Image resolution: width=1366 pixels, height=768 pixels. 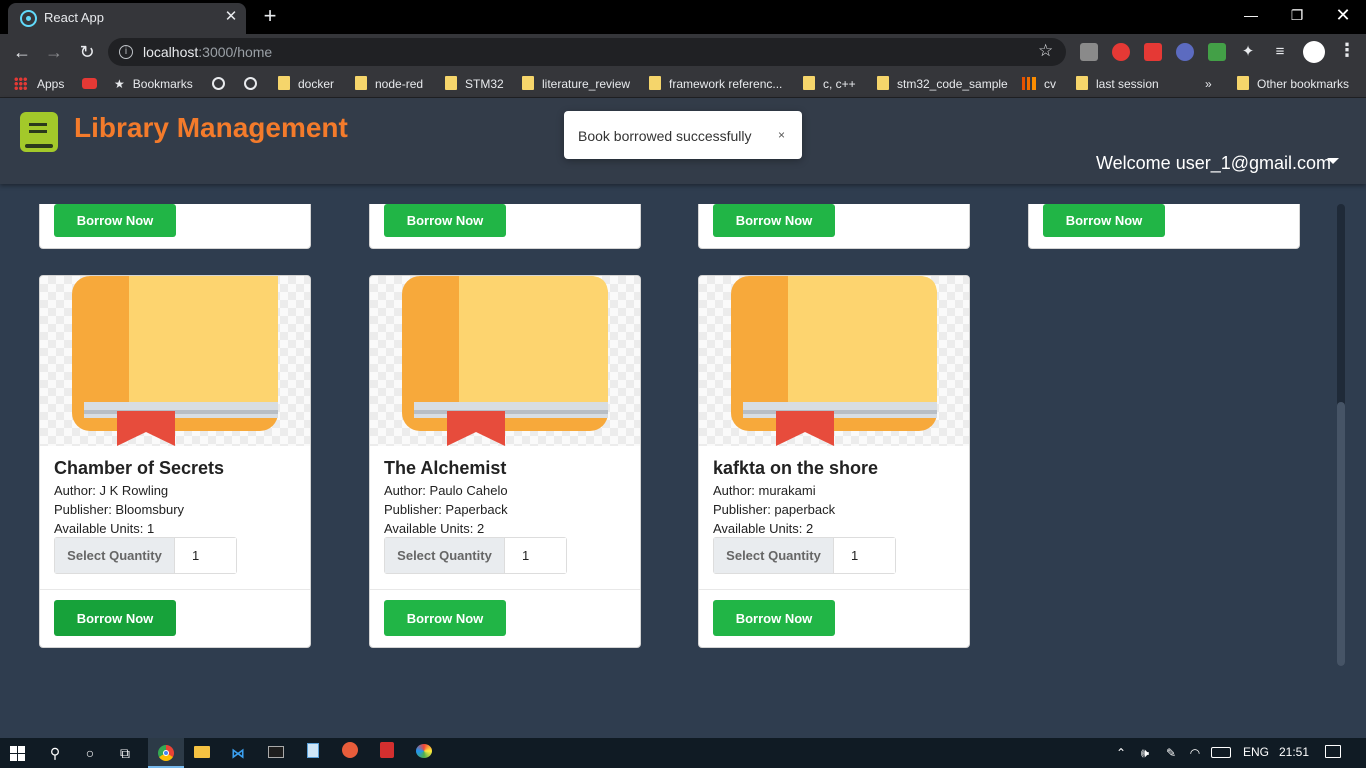 What do you see at coordinates (1251, 16) in the screenshot?
I see `minimize-icon: —` at bounding box center [1251, 16].